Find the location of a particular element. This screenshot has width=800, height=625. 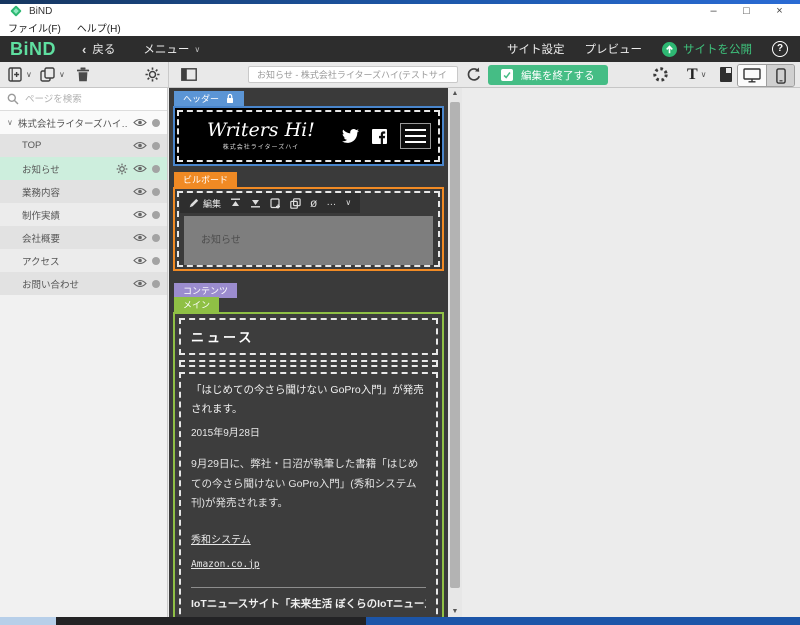

link-shuwa-system: 秀和システム is located at coordinates (221, 541).